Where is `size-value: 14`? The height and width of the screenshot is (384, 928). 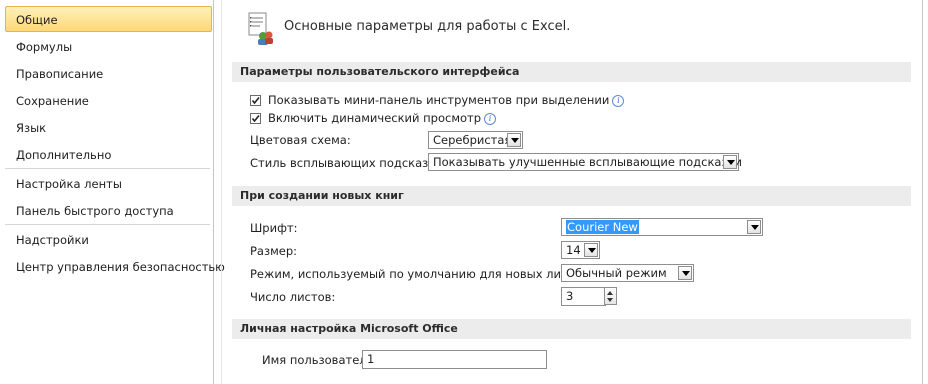
size-value: 14 is located at coordinates (573, 250).